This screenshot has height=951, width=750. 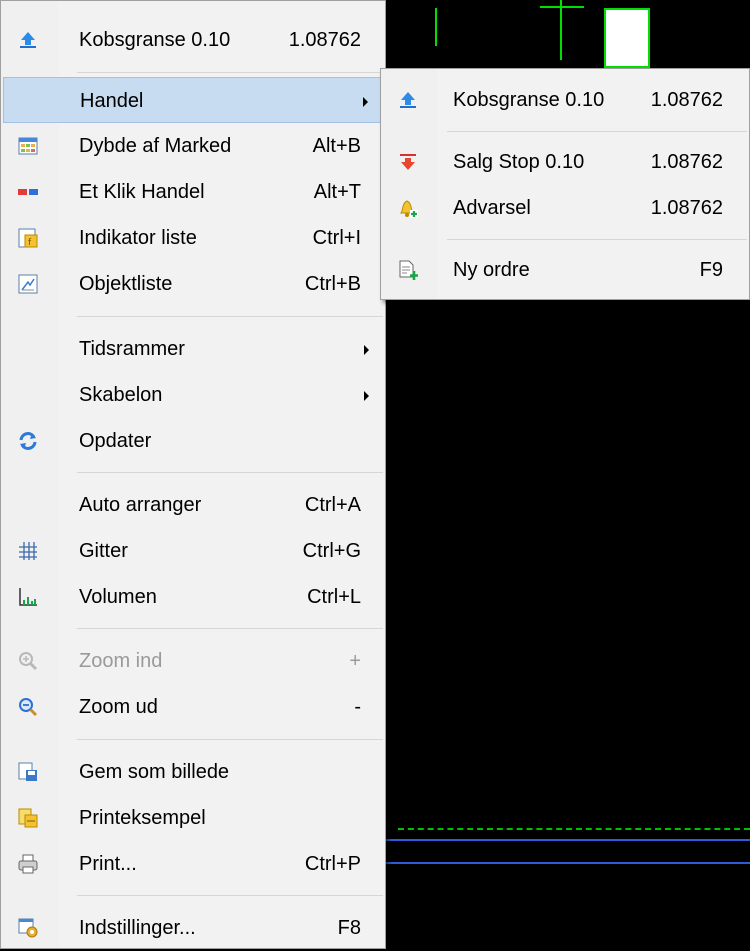 I want to click on alert-icon, so click(x=408, y=209).